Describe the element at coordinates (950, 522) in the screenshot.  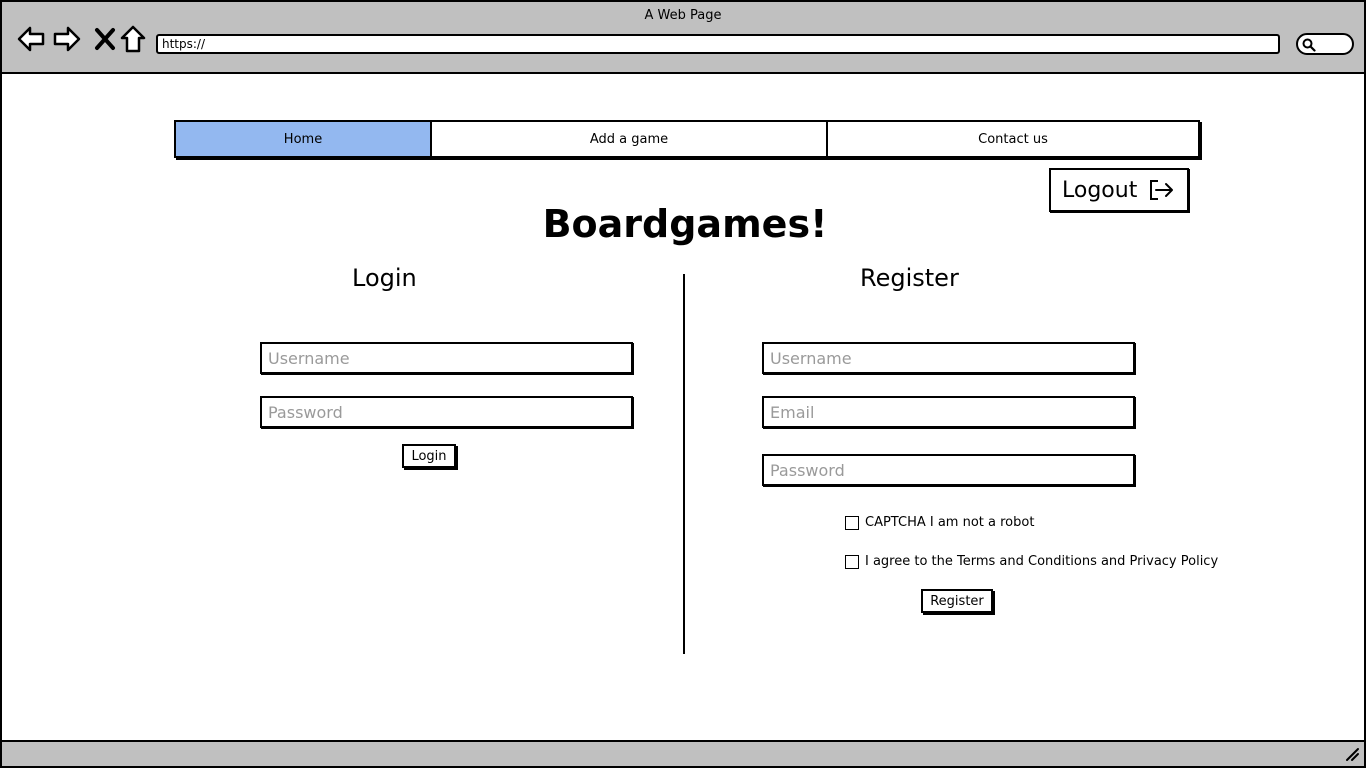
I see `captcha-label: CAPTCHA I am not a robot` at that location.